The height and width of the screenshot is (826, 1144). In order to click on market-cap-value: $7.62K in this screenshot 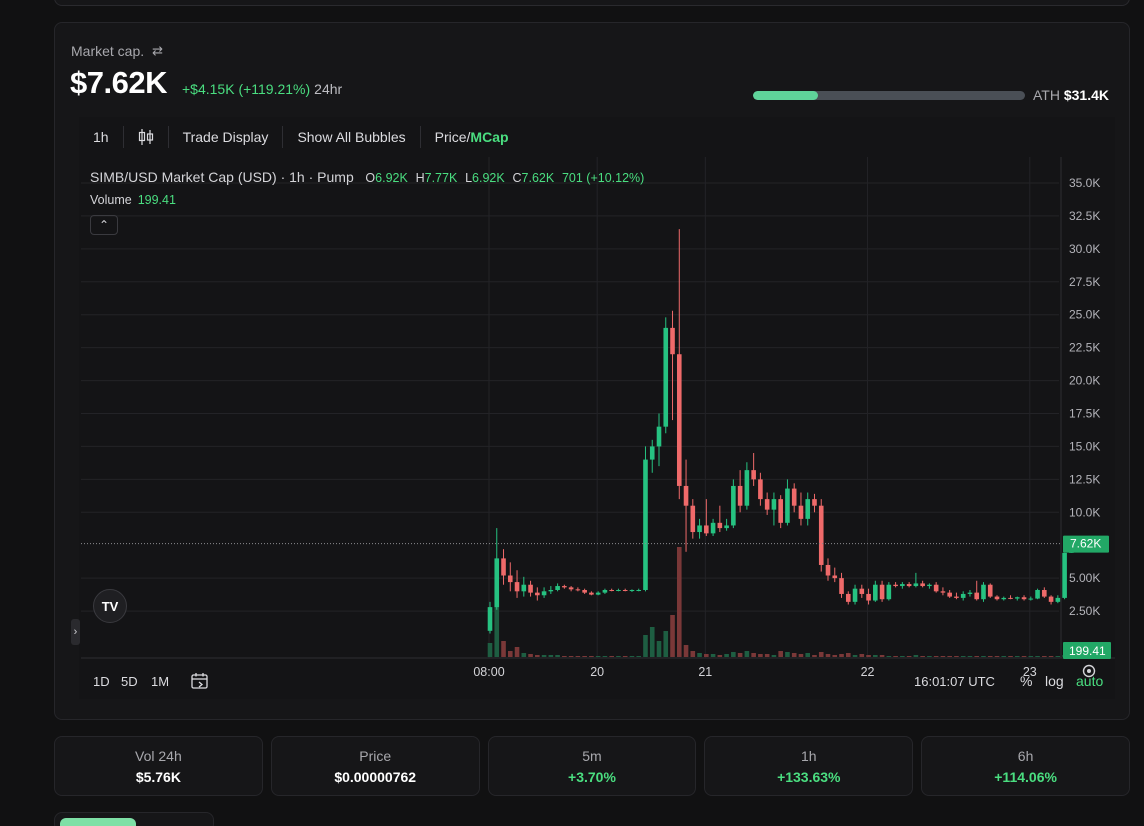, I will do `click(118, 82)`.